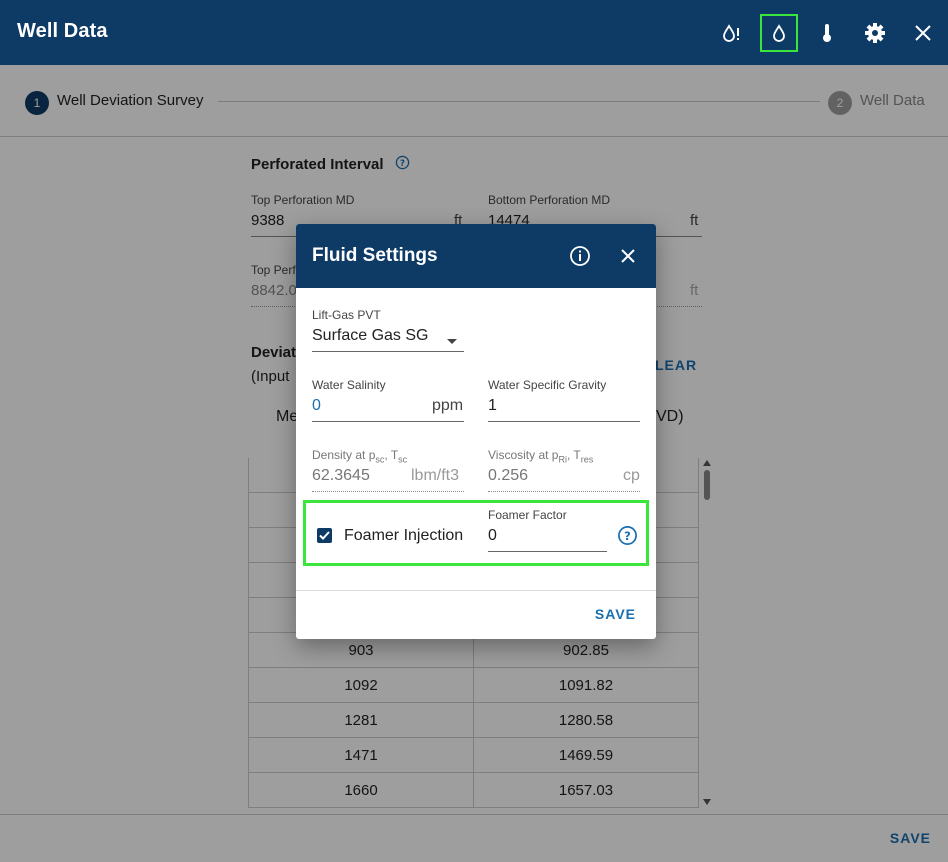 The image size is (948, 862). Describe the element at coordinates (403, 459) in the screenshot. I see `density-label-sub: sc` at that location.